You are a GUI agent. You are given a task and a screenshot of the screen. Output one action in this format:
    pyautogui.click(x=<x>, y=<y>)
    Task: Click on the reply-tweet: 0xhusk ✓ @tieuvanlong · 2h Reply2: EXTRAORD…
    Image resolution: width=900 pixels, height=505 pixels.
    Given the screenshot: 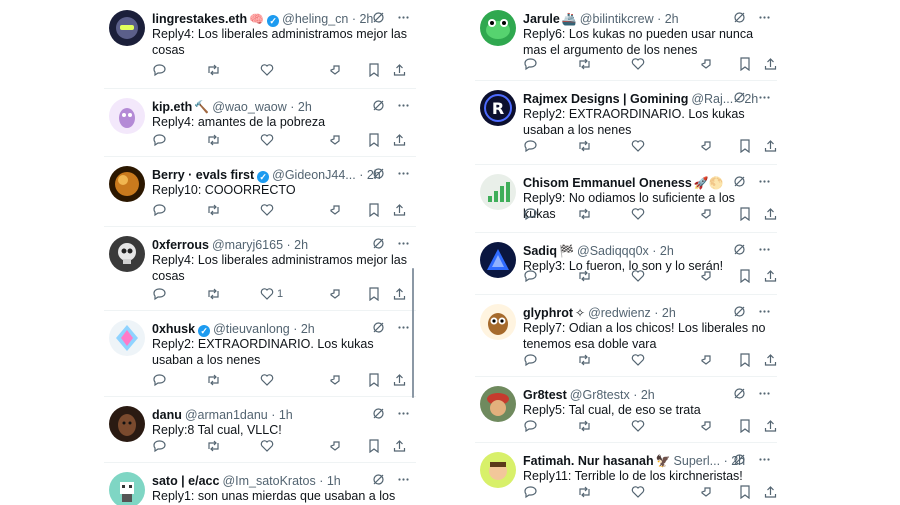 What is the action you would take?
    pyautogui.click(x=260, y=353)
    